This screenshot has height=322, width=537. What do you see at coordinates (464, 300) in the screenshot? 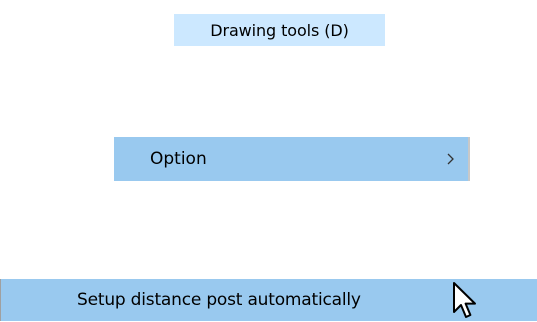
I see `mouse-pointer-icon` at bounding box center [464, 300].